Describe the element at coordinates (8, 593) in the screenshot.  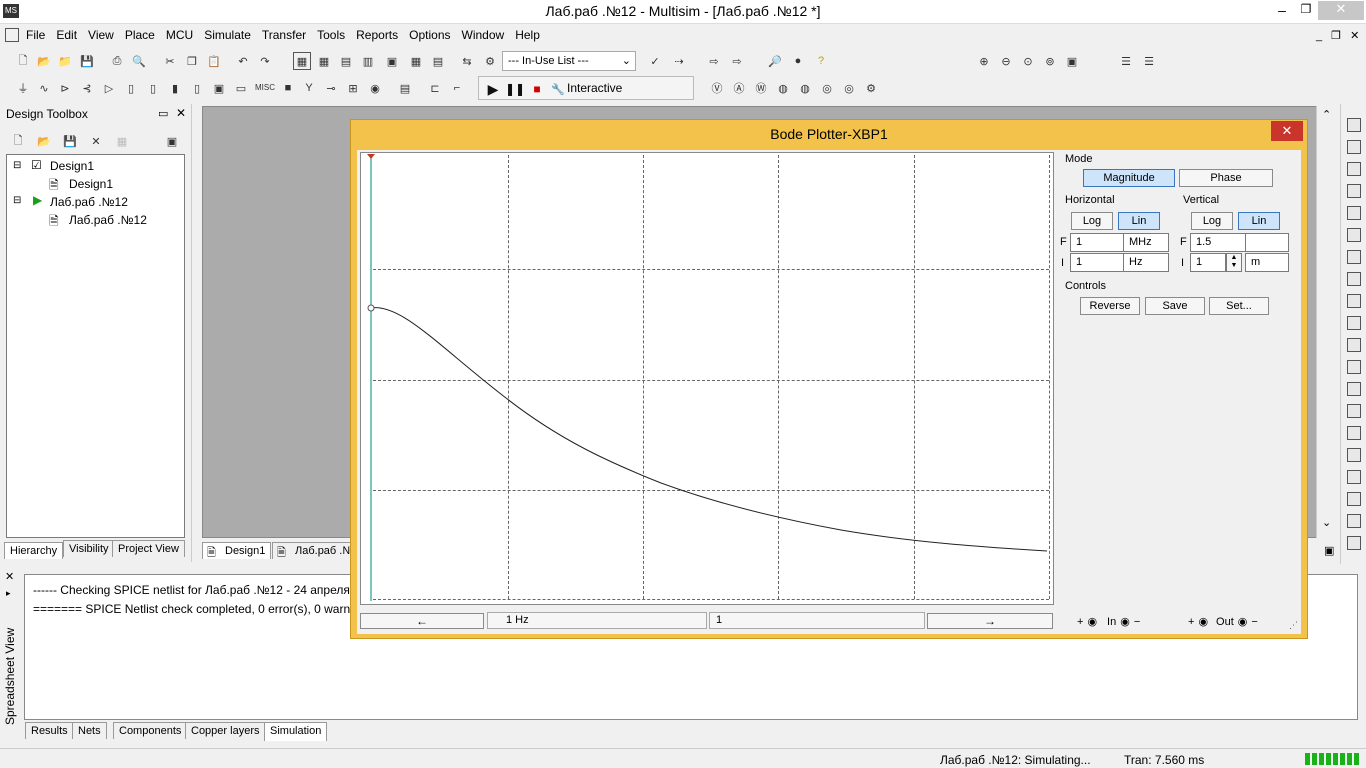
I see `panel-arrow-icon: ▸` at that location.